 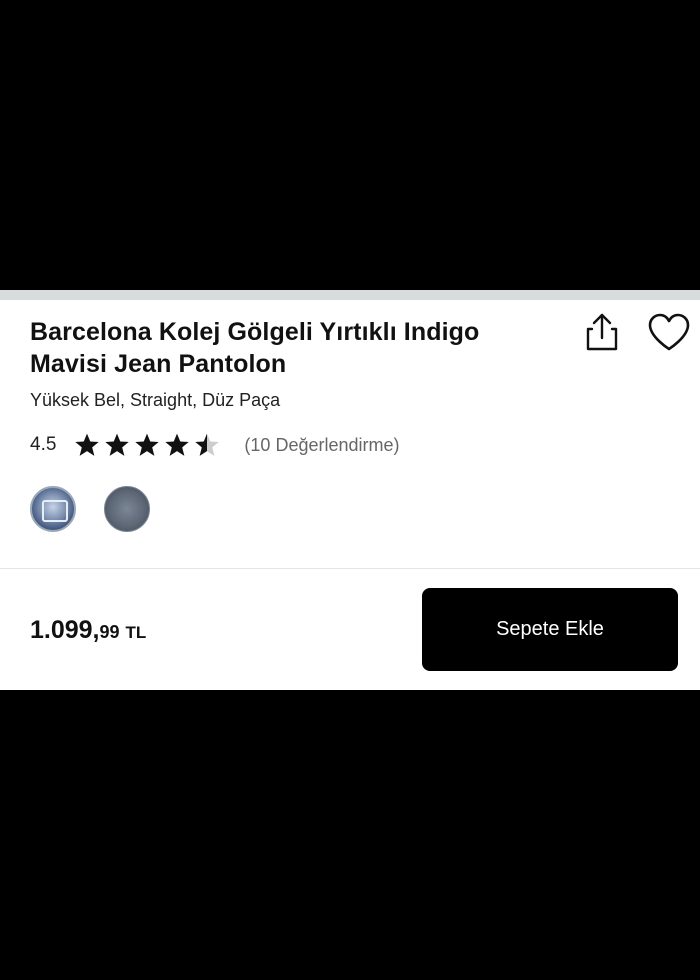 What do you see at coordinates (190, 564) in the screenshot?
I see `cutoff-content` at bounding box center [190, 564].